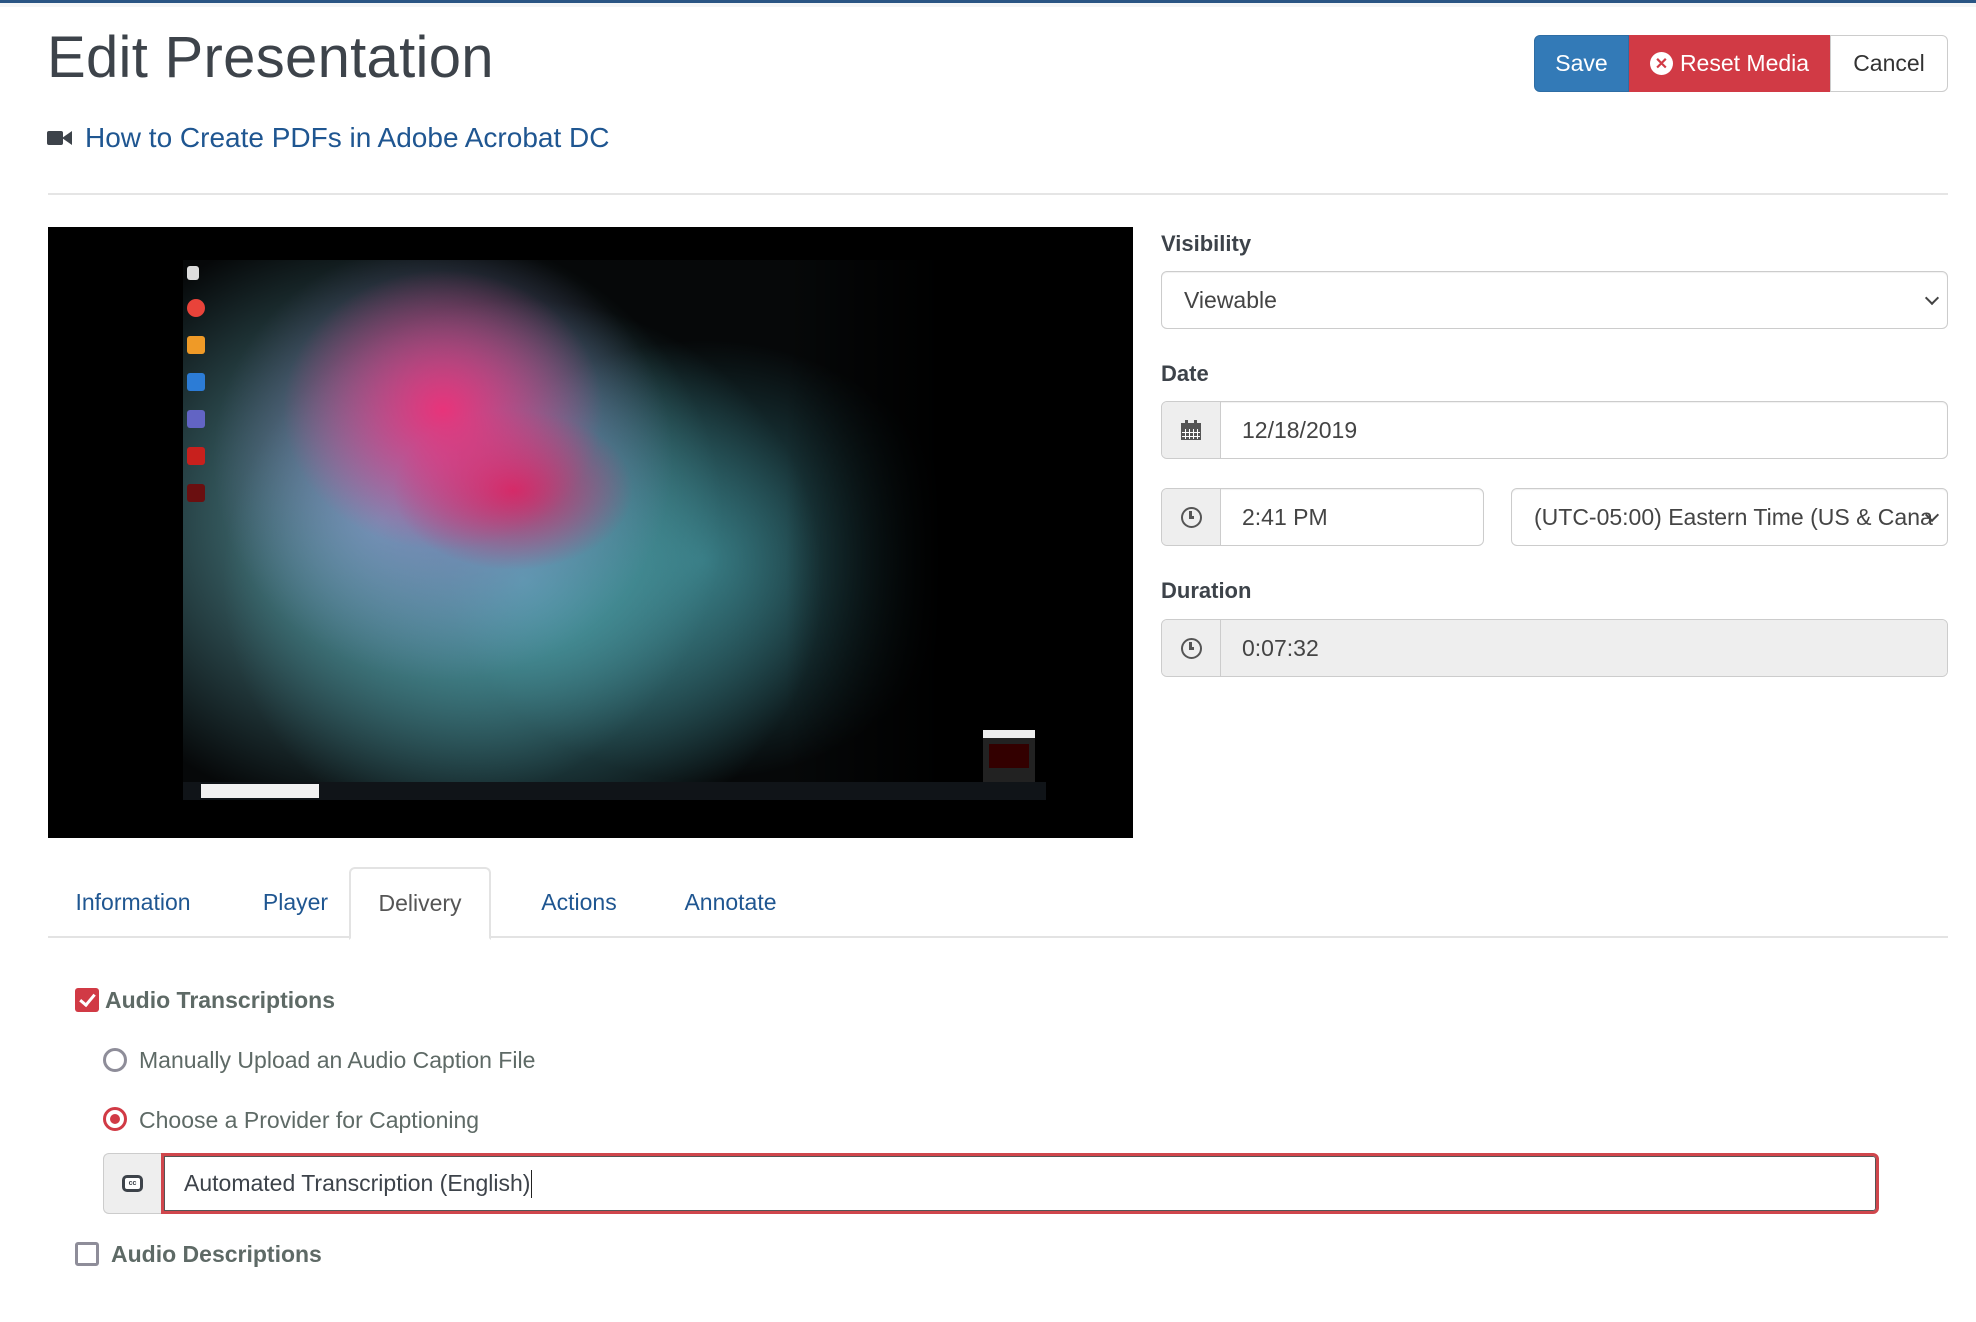 This screenshot has height=1322, width=1976. I want to click on caption-addon: cc, so click(132, 1183).